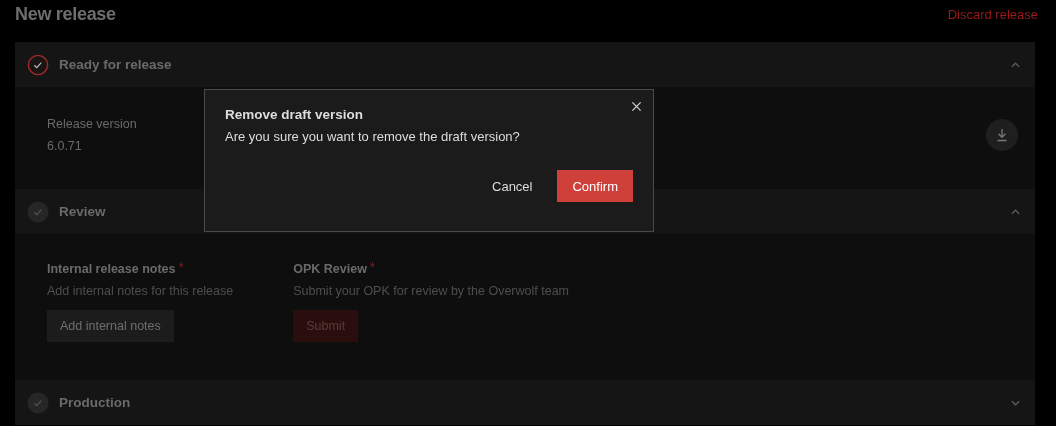 This screenshot has width=1056, height=426. I want to click on item-hint: Add internal notes for this release, so click(140, 291).